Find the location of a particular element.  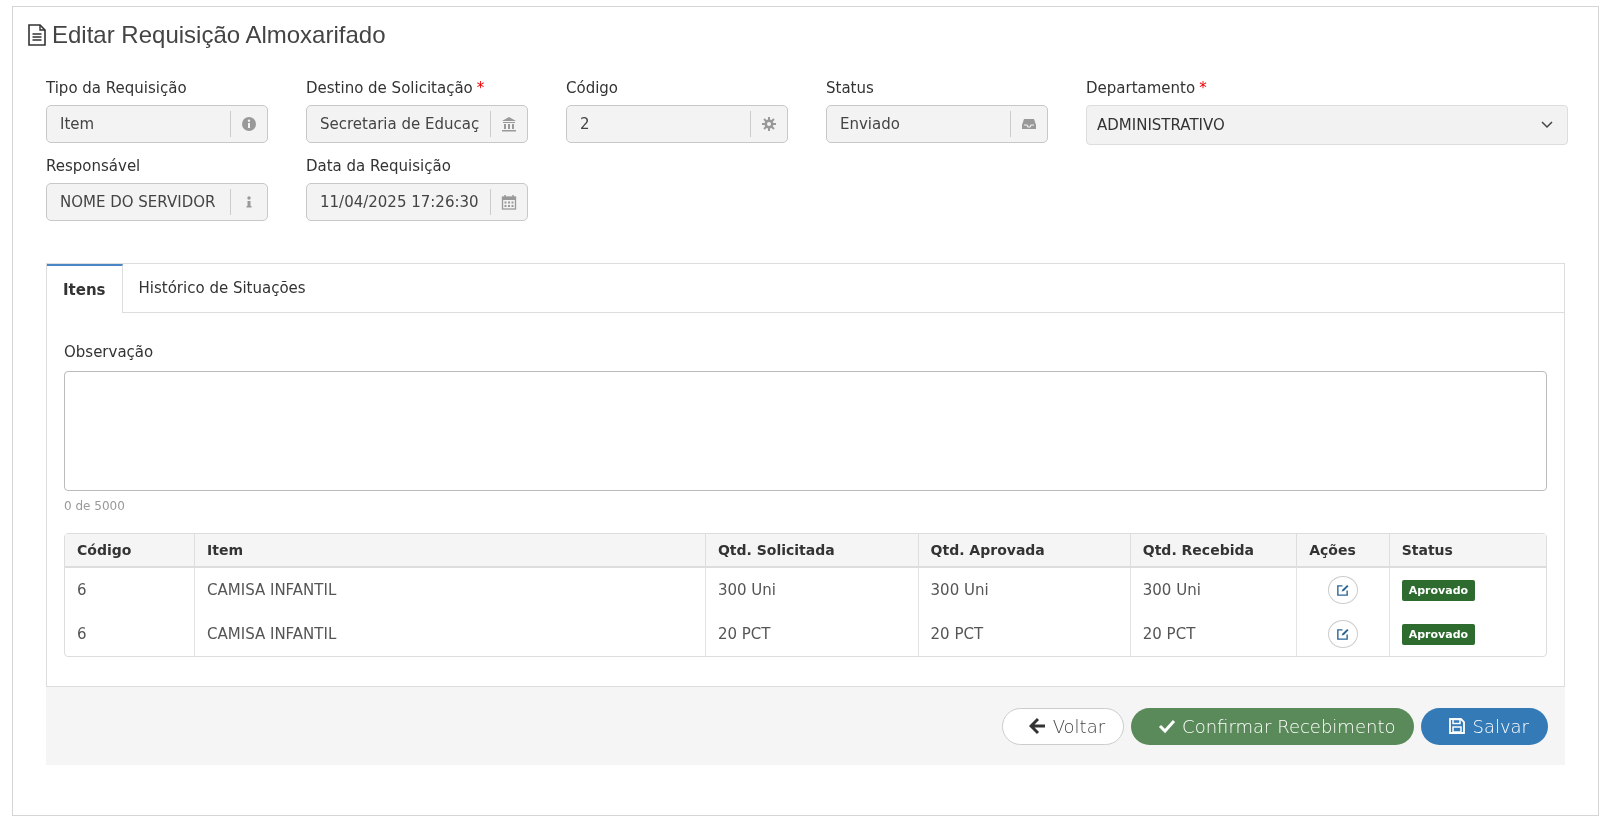

field-label: Observação is located at coordinates (109, 352).